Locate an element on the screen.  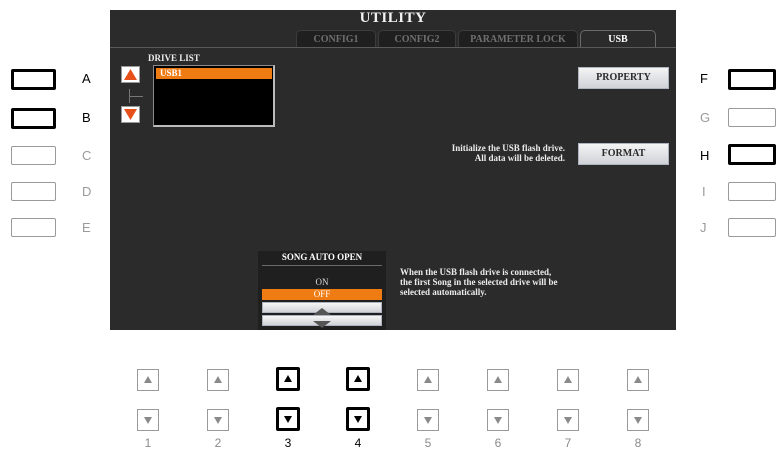
tab-divider is located at coordinates (393, 47).